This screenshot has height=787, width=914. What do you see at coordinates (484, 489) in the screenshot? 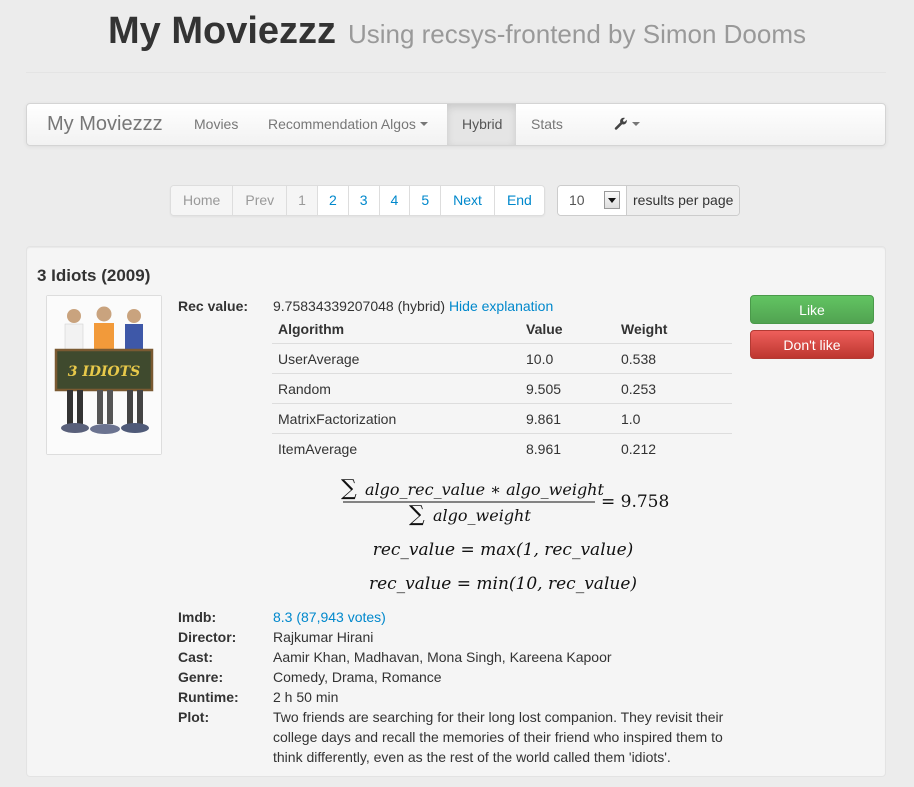
I see `formula-numerator: algo_rec_value ∗ algo_weight` at bounding box center [484, 489].